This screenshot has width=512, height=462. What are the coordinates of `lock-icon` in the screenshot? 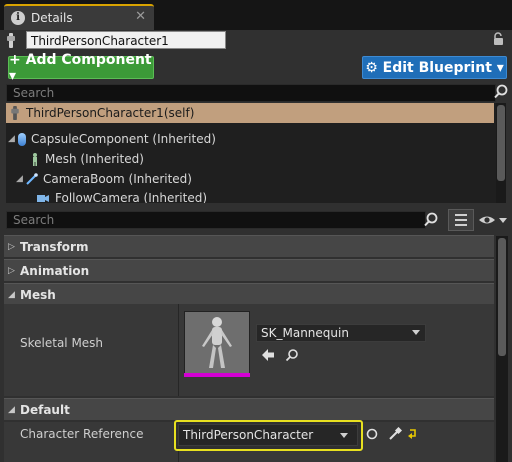 It's located at (499, 39).